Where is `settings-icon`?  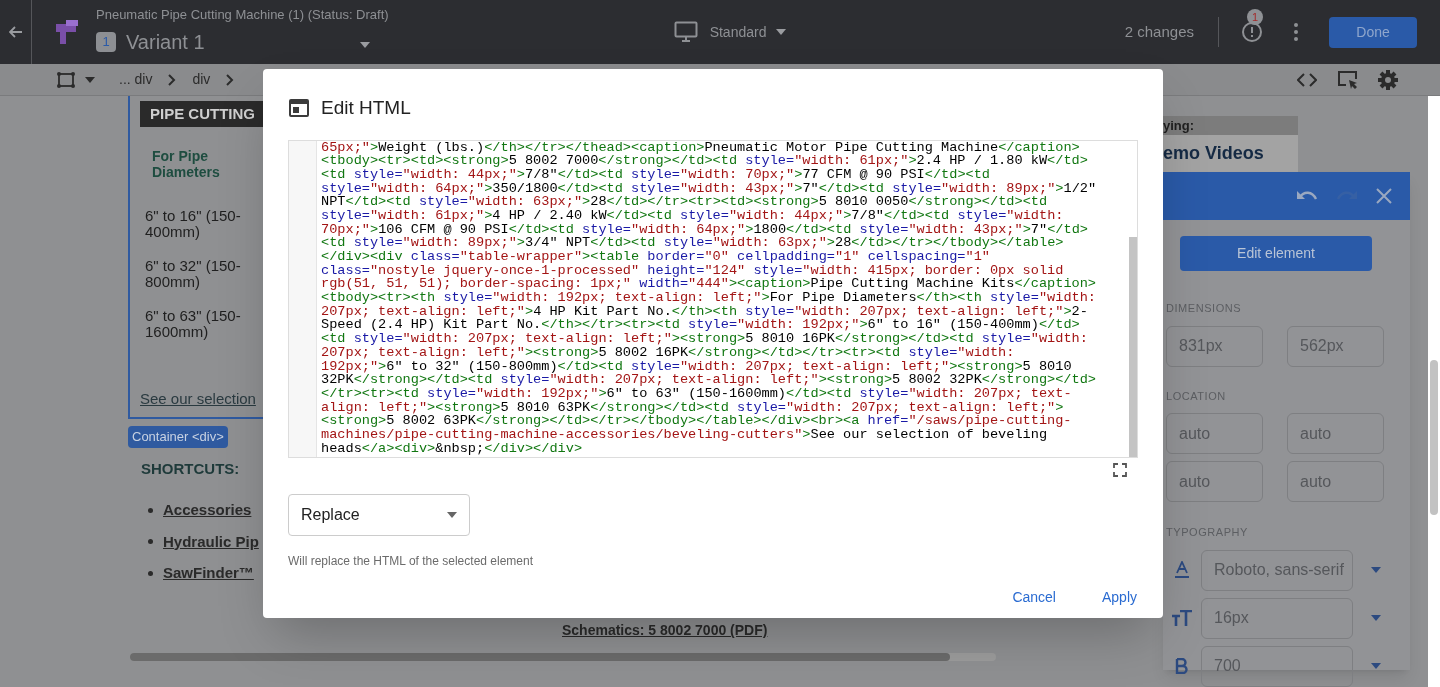 settings-icon is located at coordinates (1388, 79).